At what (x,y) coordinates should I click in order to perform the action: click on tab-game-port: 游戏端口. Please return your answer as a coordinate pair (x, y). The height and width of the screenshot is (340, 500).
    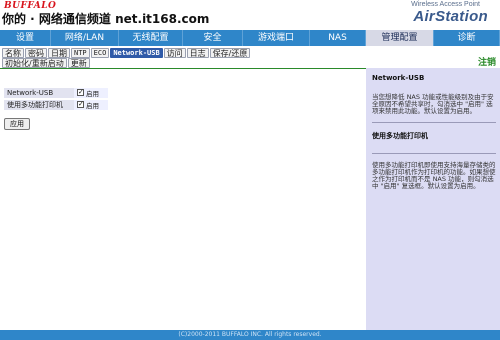
    Looking at the image, I should click on (276, 38).